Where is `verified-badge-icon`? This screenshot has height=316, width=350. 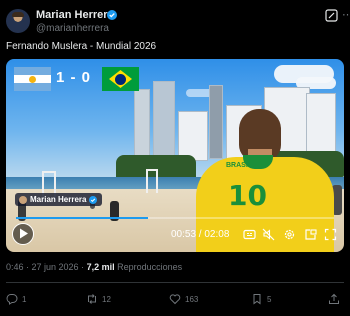
verified-badge-icon is located at coordinates (112, 15).